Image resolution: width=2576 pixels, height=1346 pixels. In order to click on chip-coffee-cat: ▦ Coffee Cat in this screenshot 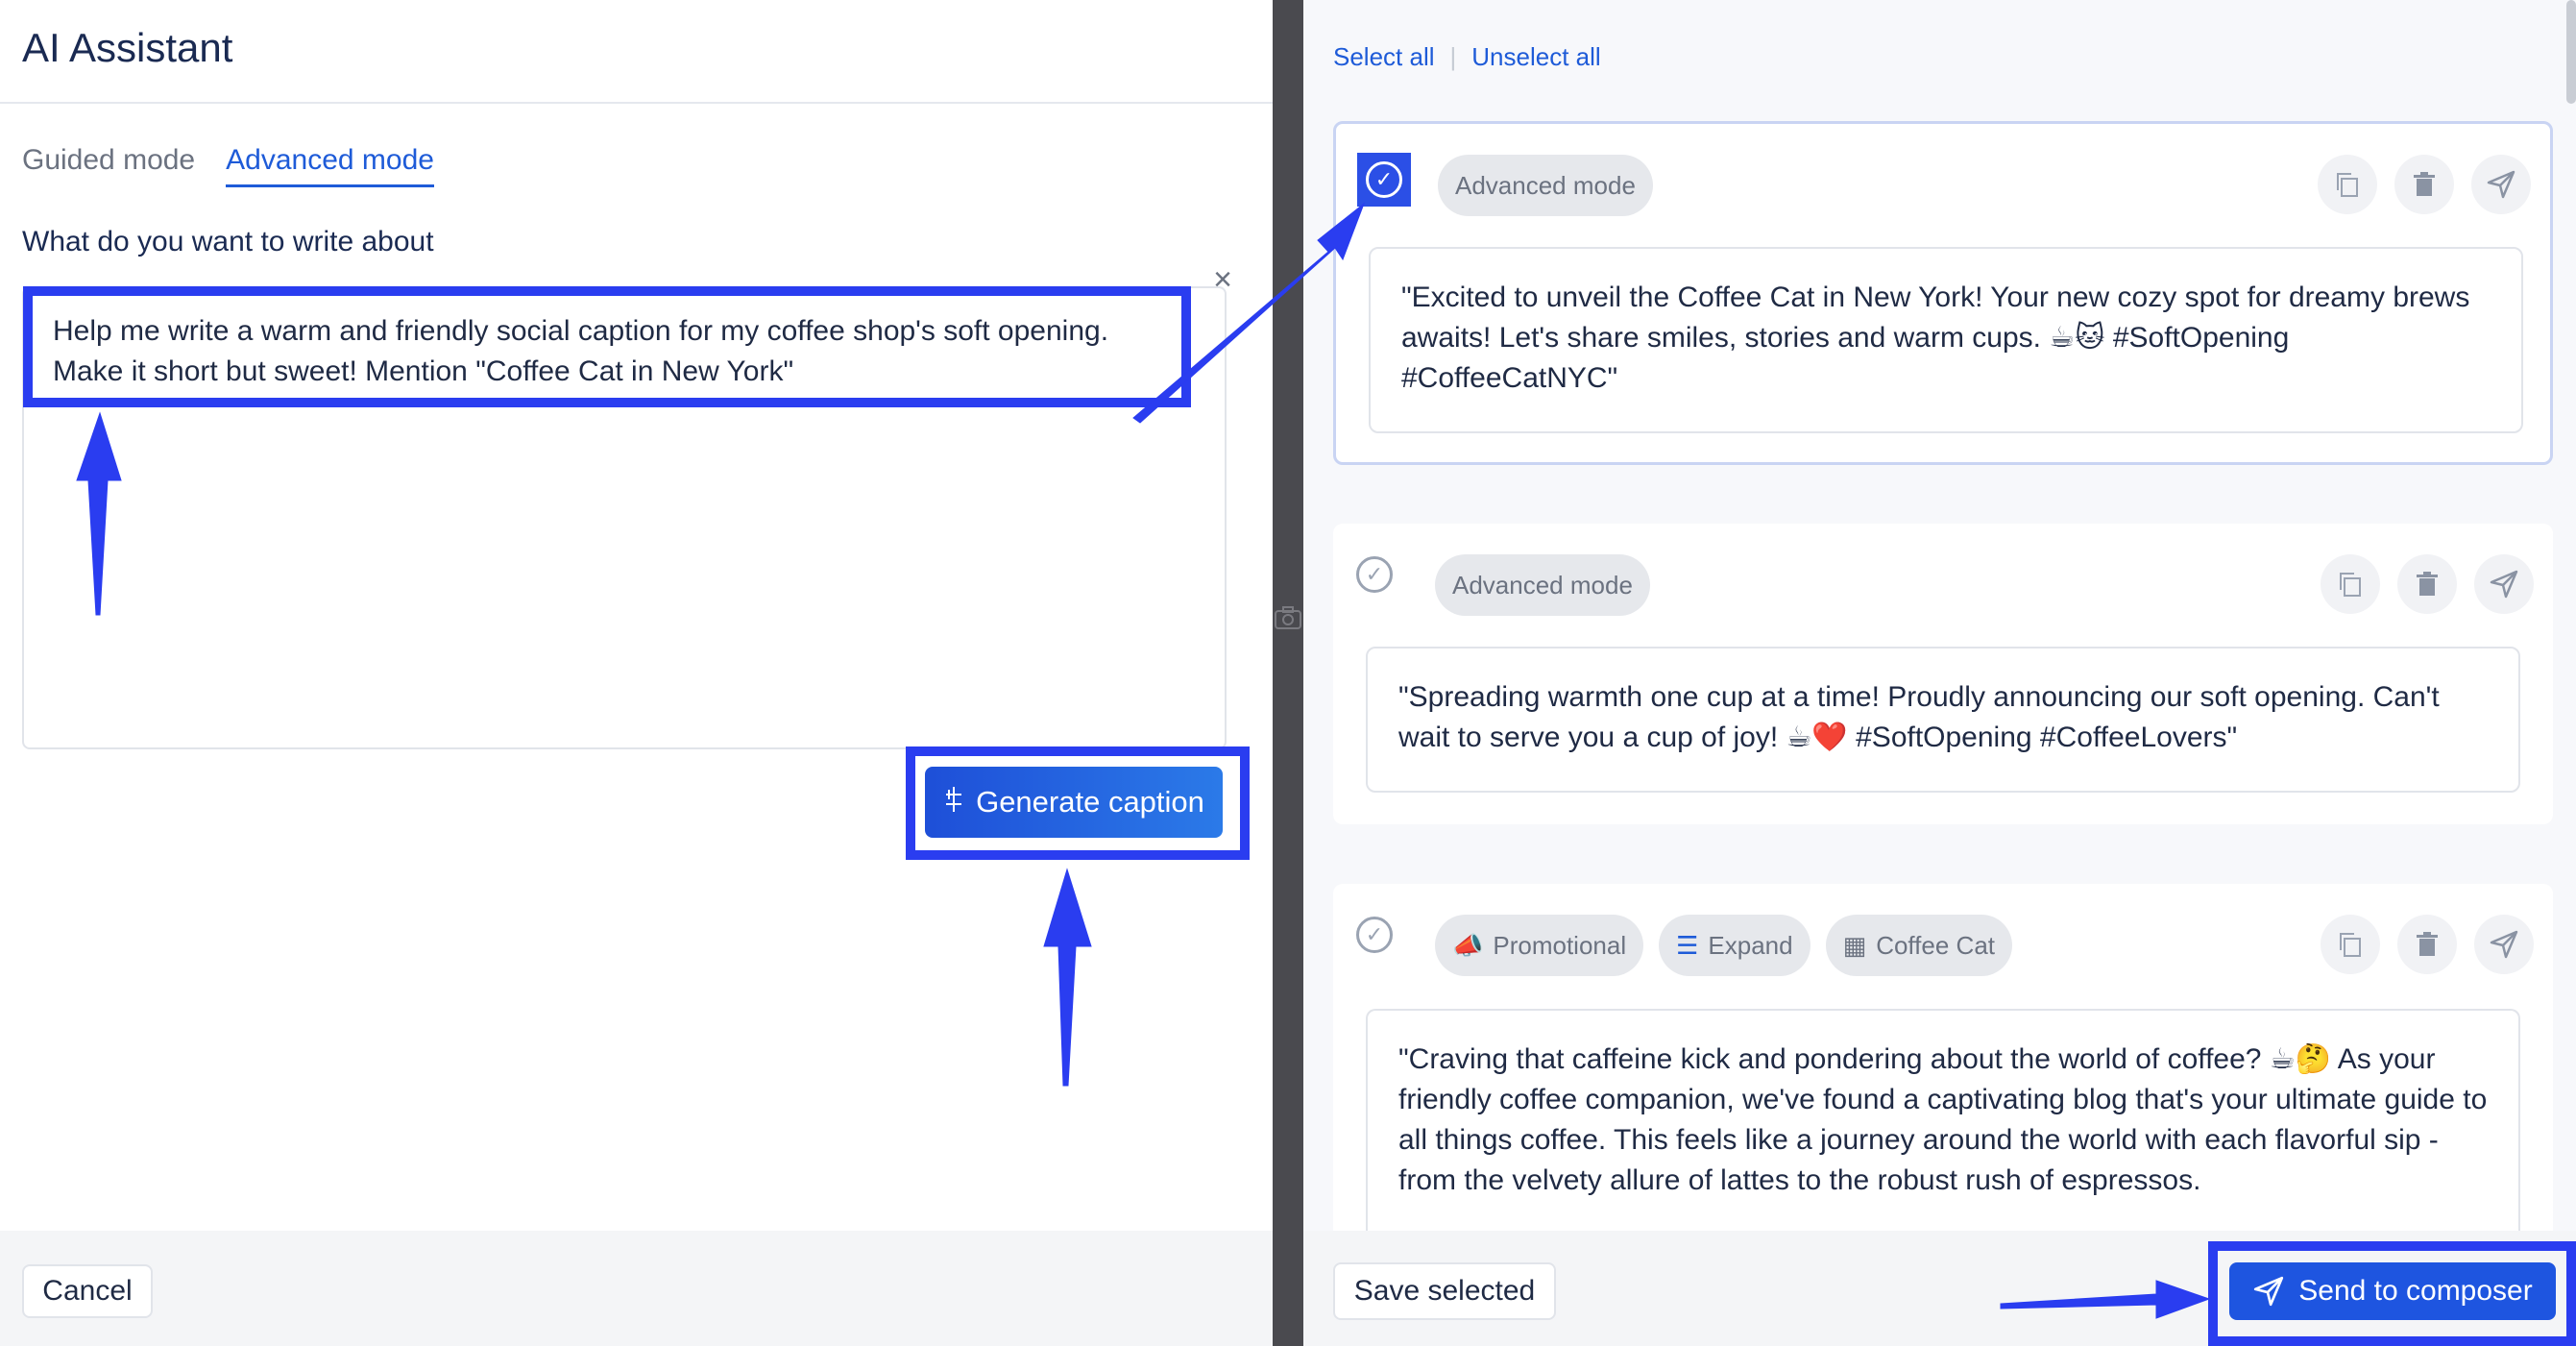, I will do `click(1919, 946)`.